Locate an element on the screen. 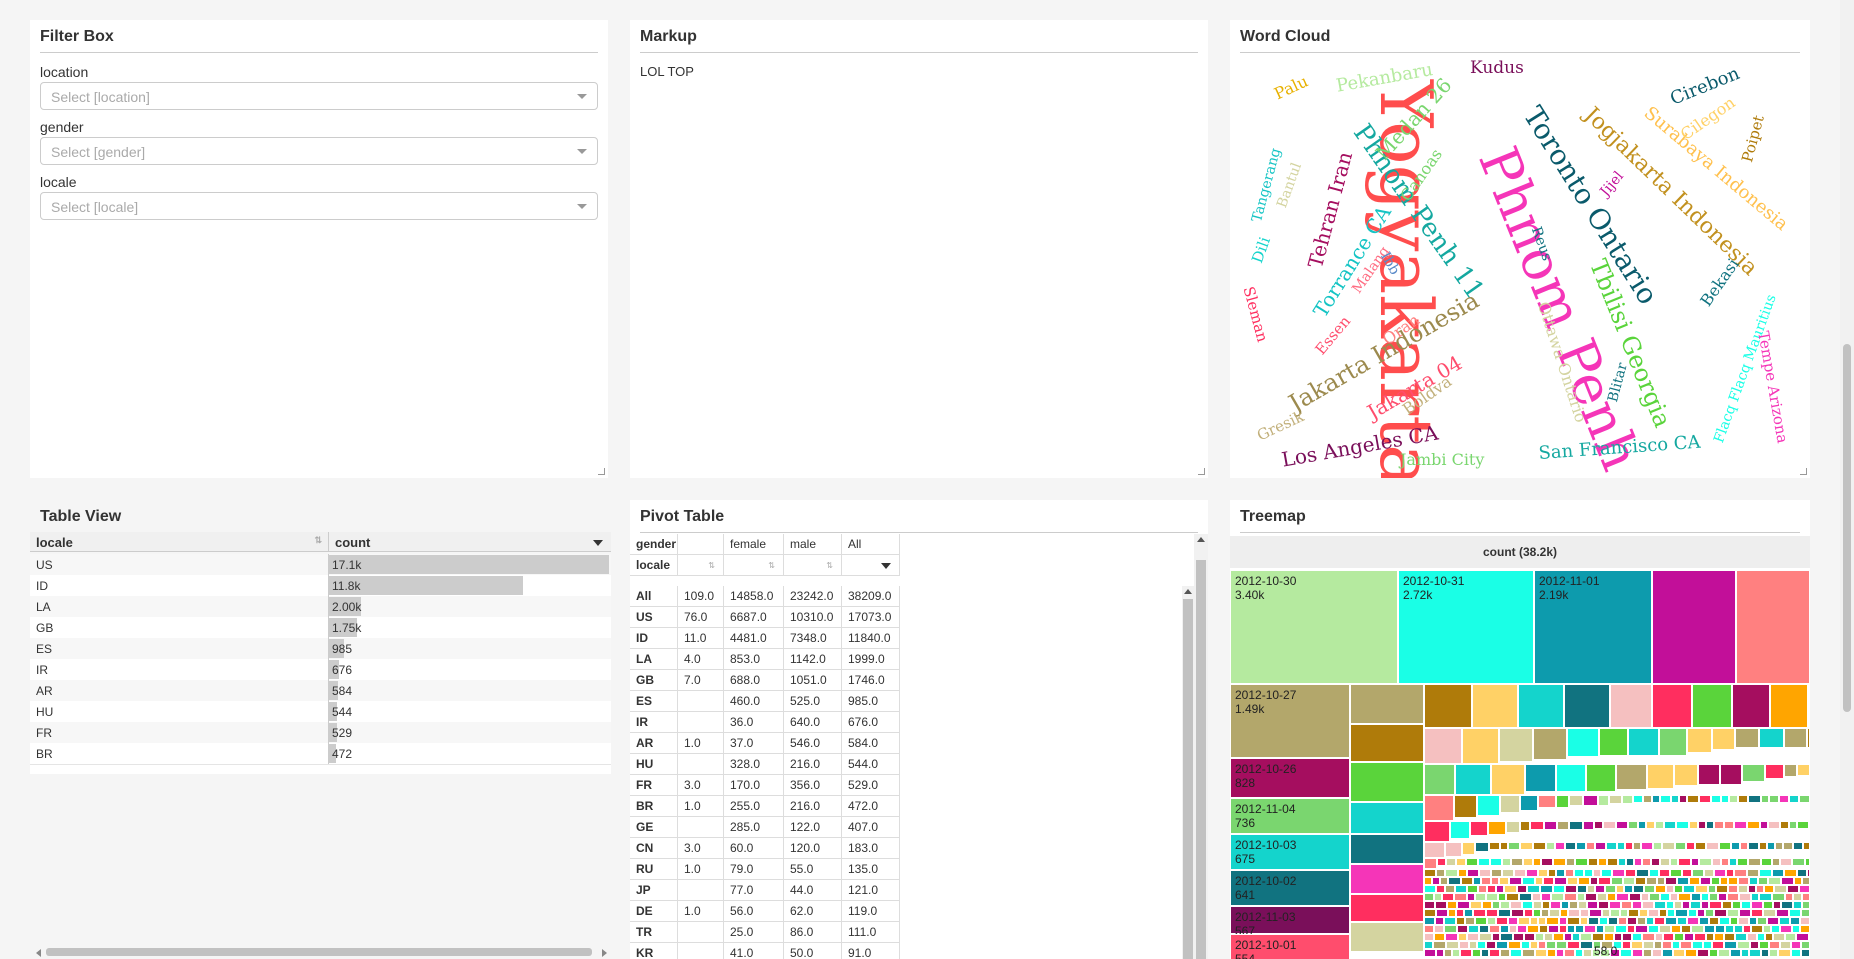  table-row: IR 676 is located at coordinates (320, 670).